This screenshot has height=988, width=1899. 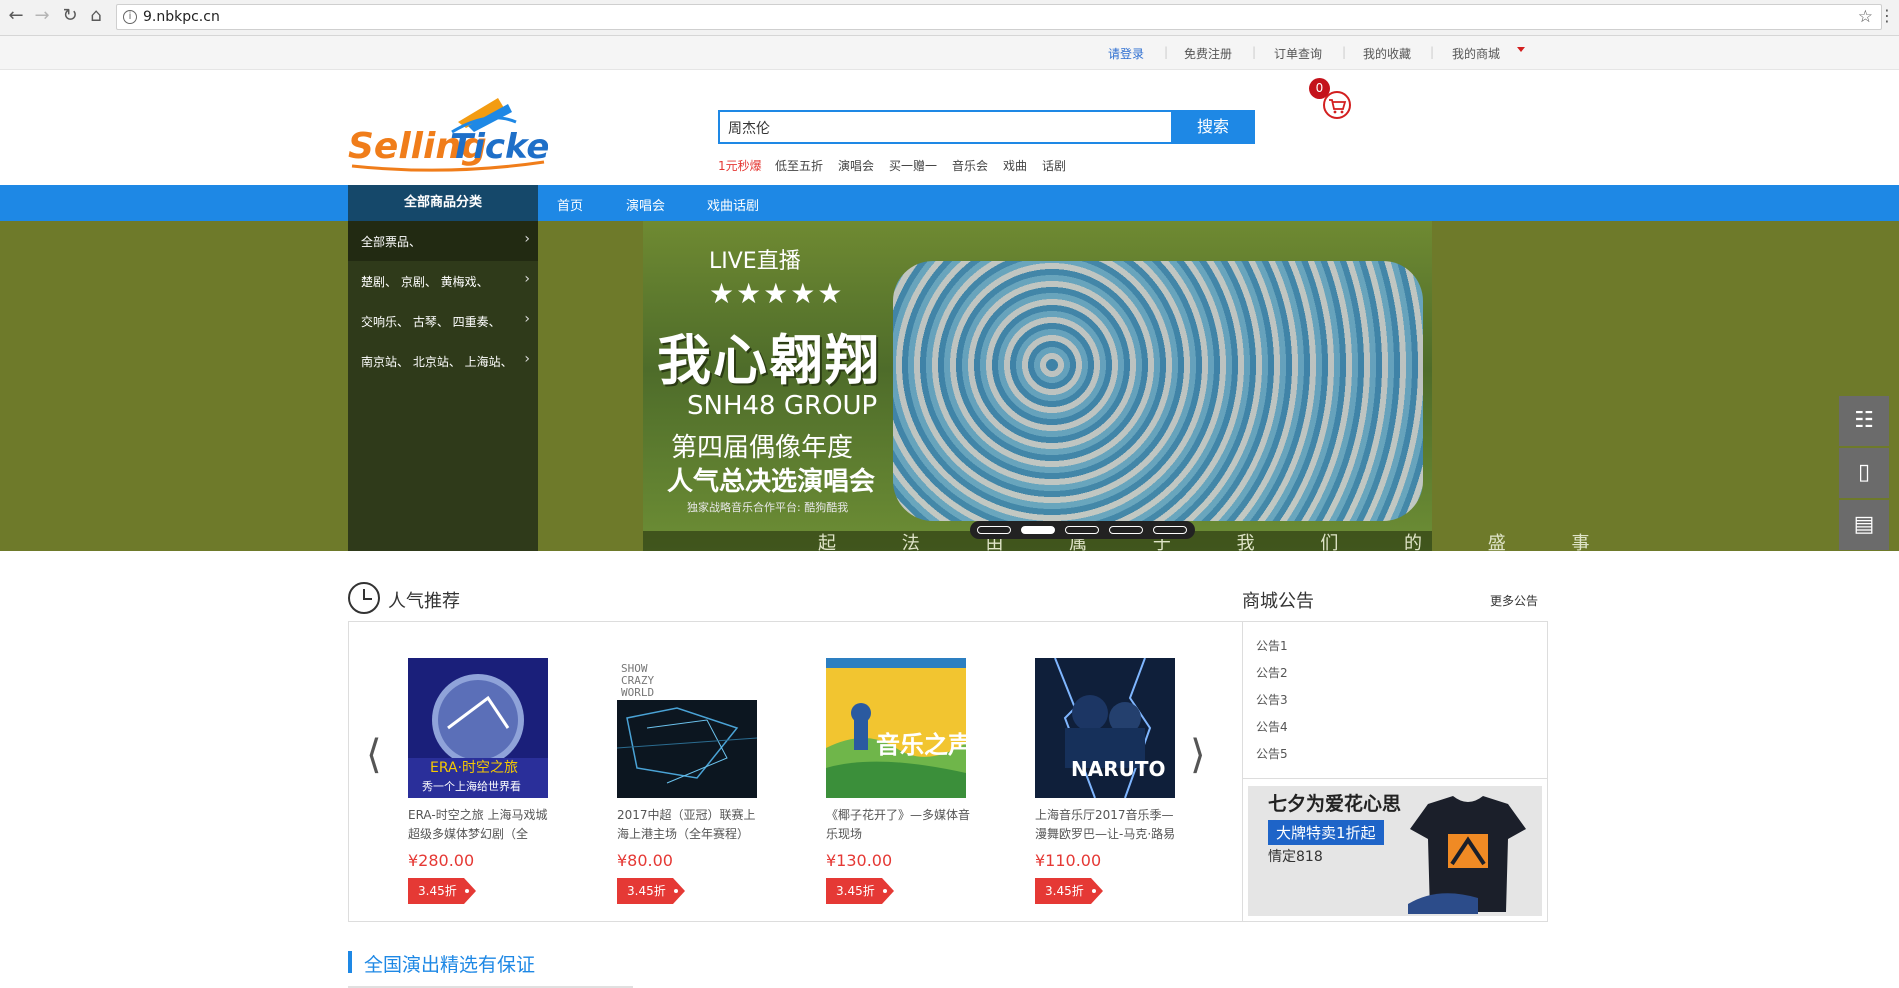 I want to click on hotword-link: 戏曲, so click(x=1015, y=165).